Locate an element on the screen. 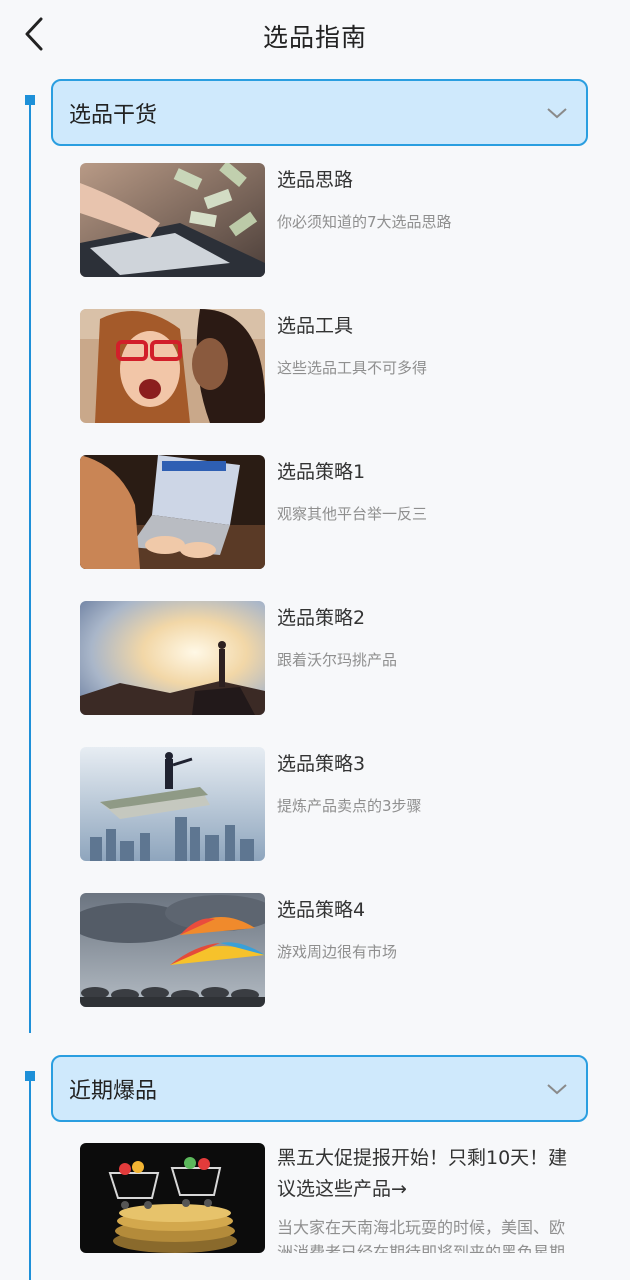 This screenshot has width=630, height=1280. list-item: 选品策略4 游戏周边很有市场 is located at coordinates (330, 950).